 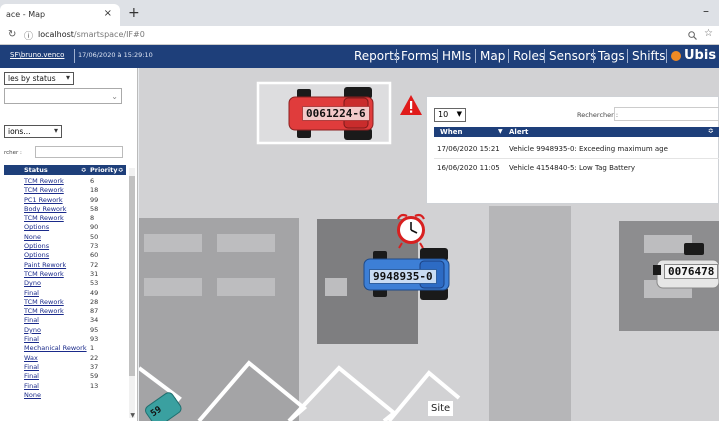 I want to click on table-row: TCM Rework 31, so click(x=65, y=274).